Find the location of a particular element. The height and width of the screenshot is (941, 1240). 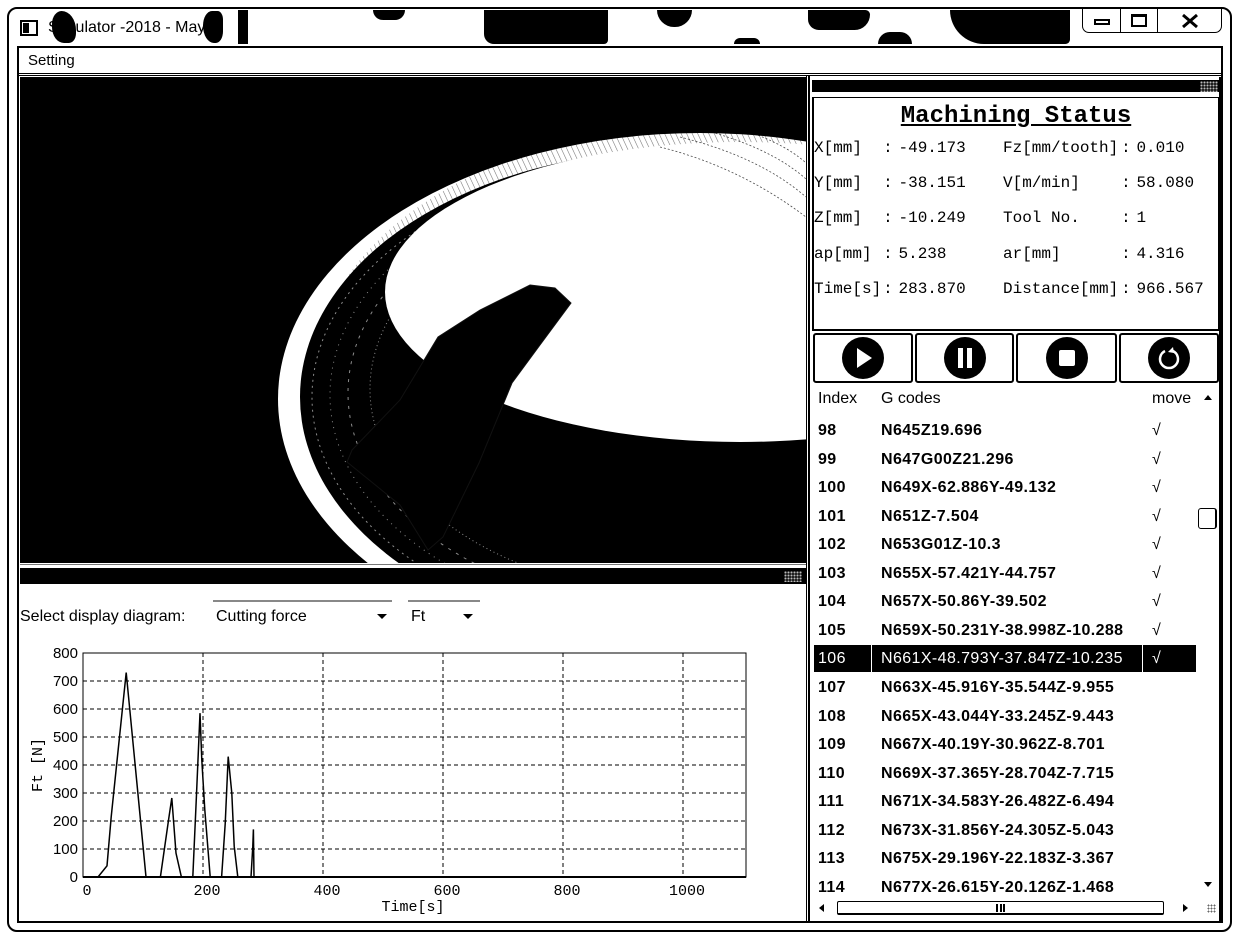

pane-splitter is located at coordinates (413, 564).